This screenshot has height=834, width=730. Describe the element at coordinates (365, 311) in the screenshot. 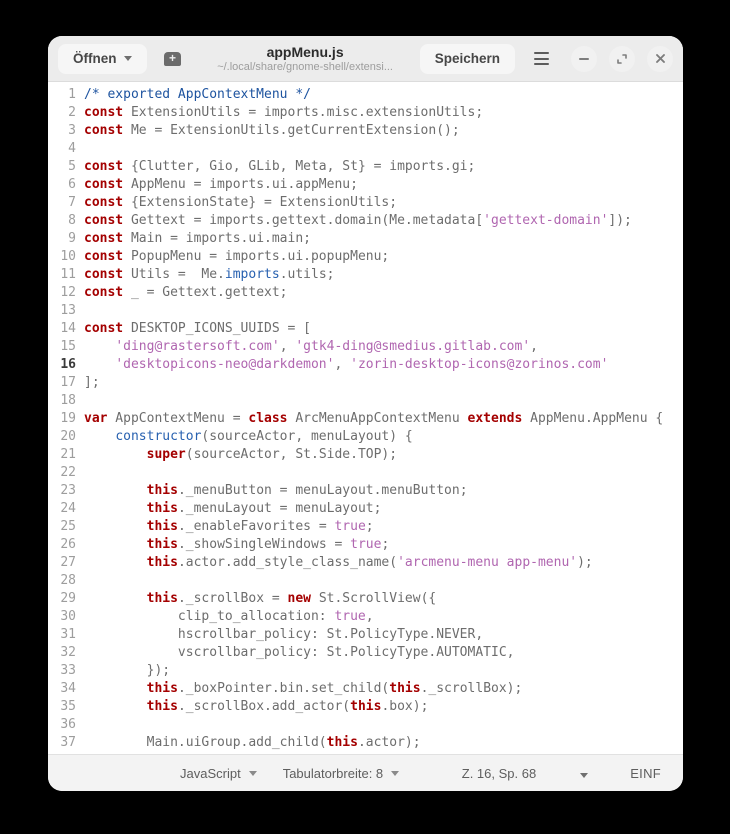

I see `code-line: 13` at that location.